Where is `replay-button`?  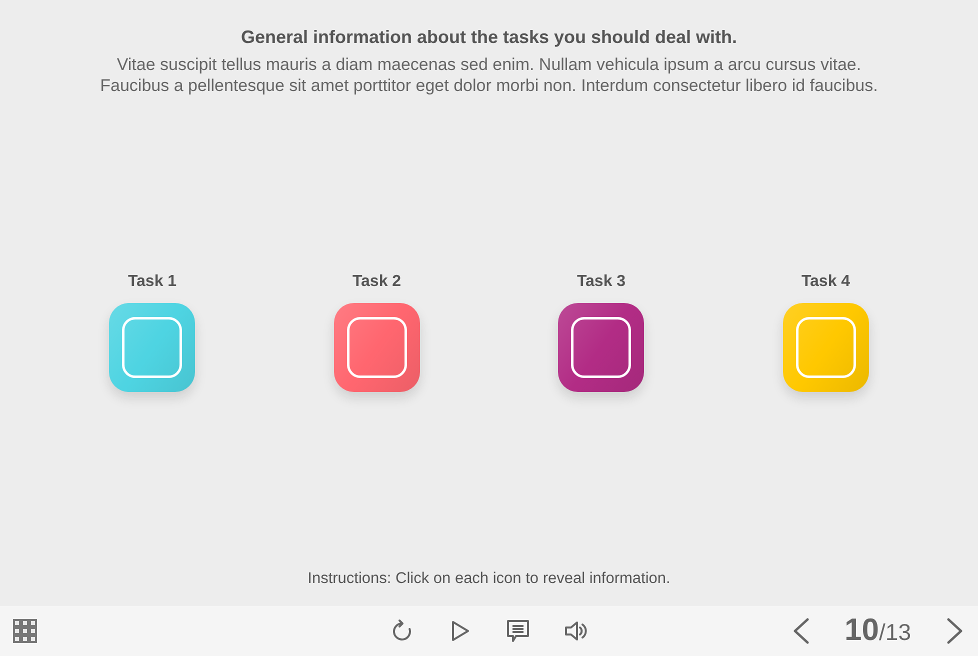
replay-button is located at coordinates (402, 631).